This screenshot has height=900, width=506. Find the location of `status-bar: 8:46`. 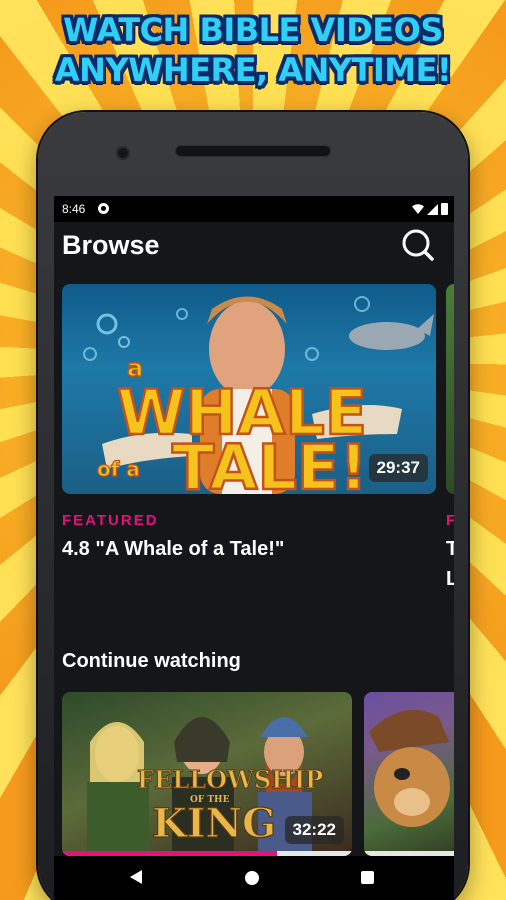

status-bar: 8:46 is located at coordinates (254, 209).